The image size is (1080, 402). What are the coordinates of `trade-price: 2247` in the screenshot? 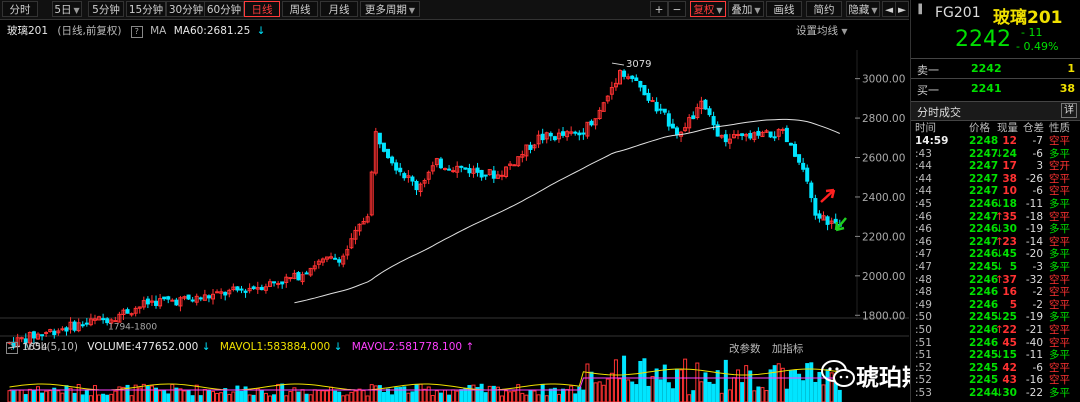 It's located at (984, 153).